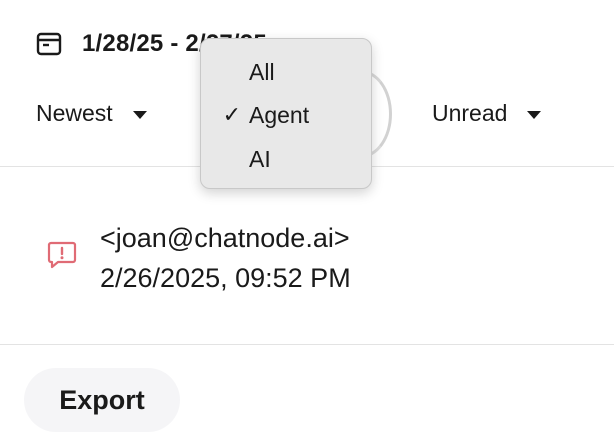 The height and width of the screenshot is (440, 614). I want to click on checkmark-icon: ✓, so click(231, 114).